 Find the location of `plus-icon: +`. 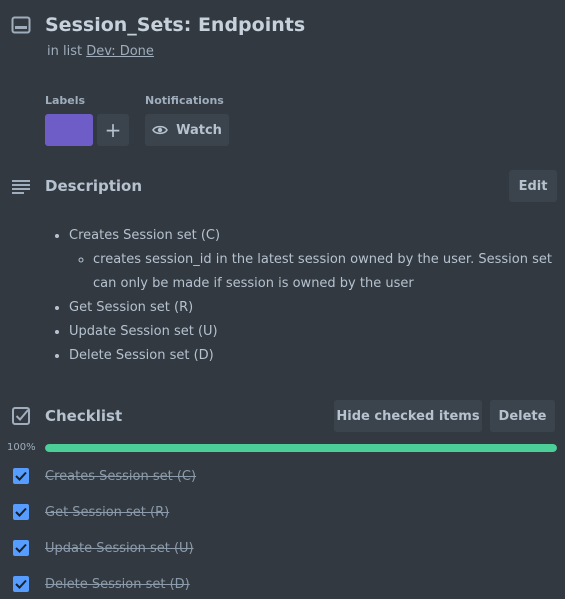

plus-icon: + is located at coordinates (113, 130).